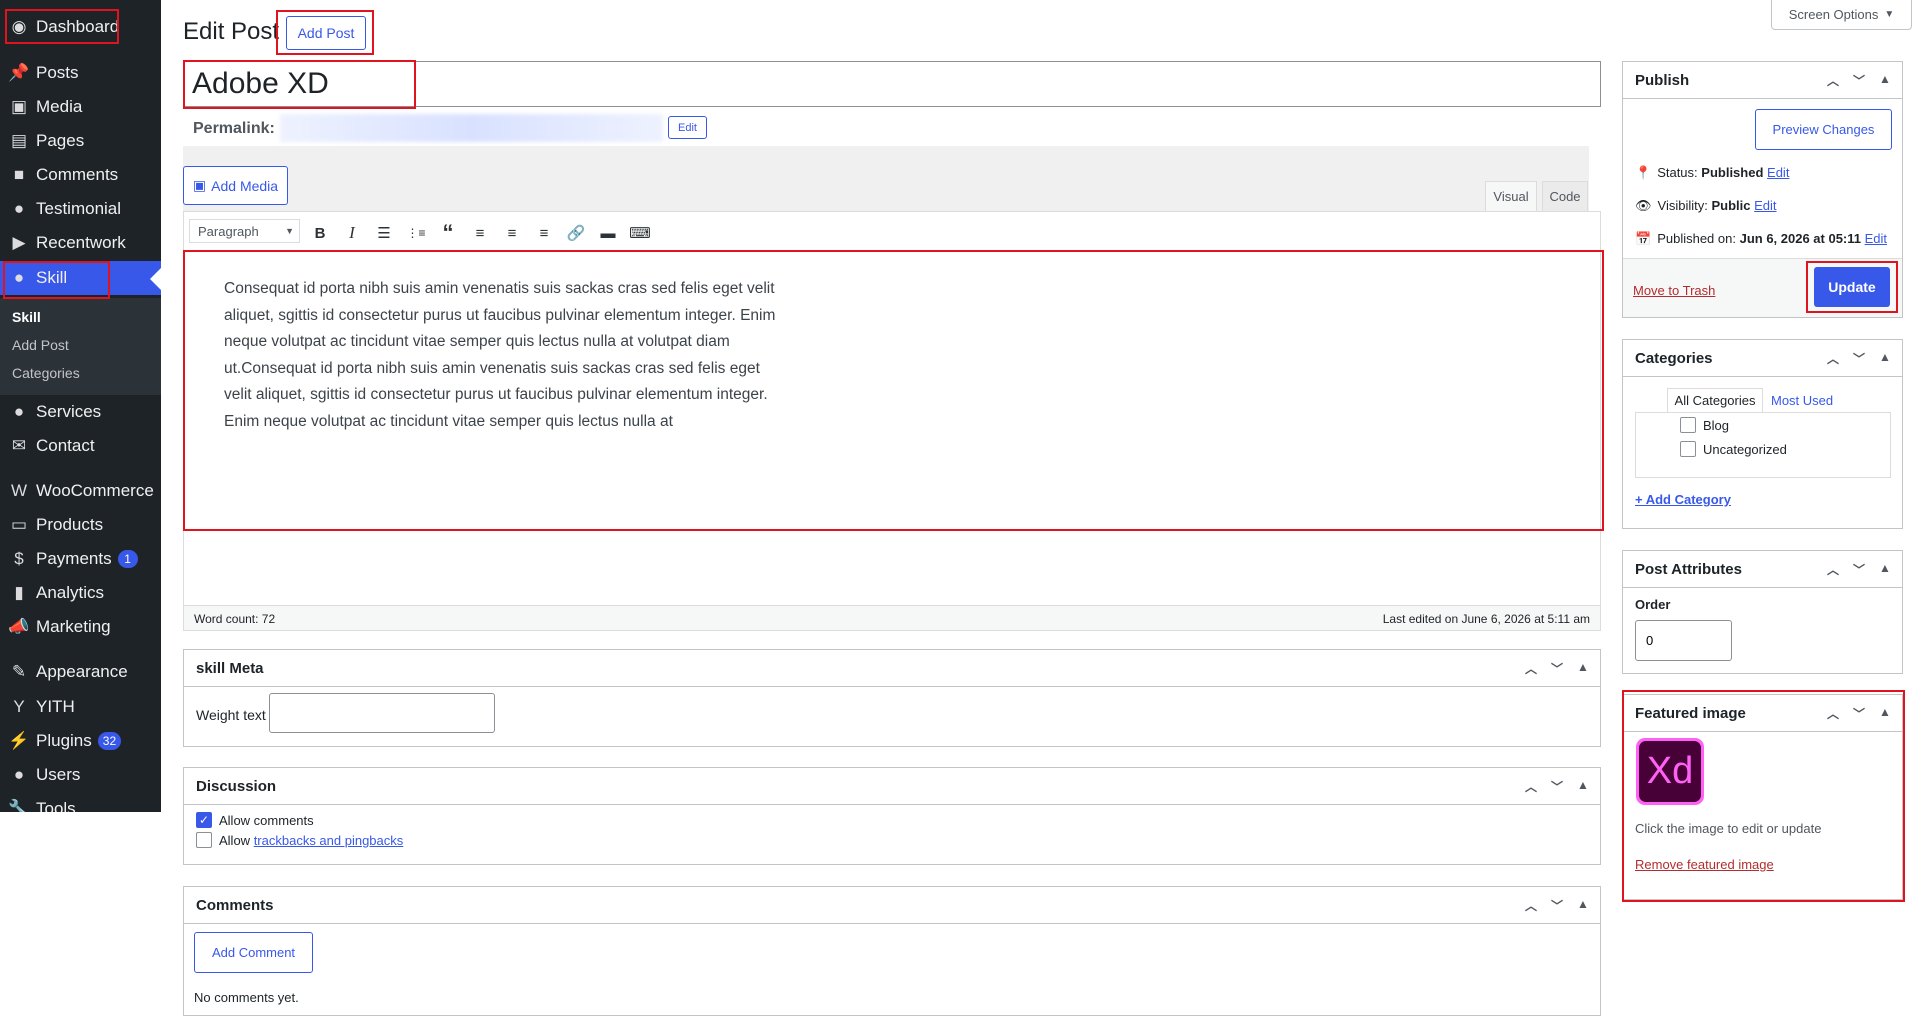 This screenshot has height=1024, width=1917. I want to click on sidebar-item-services: ● Services, so click(80, 412).